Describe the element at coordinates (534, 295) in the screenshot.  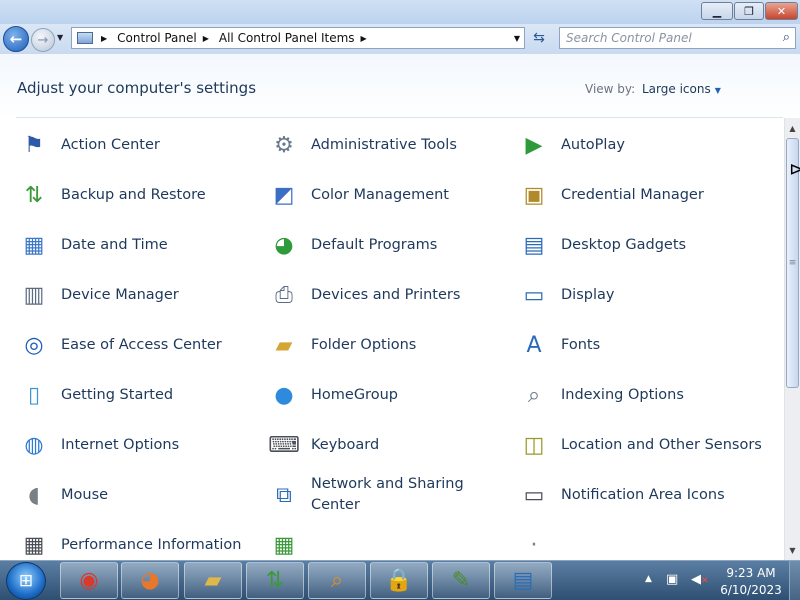
I see `monitor-icon: ▭` at that location.